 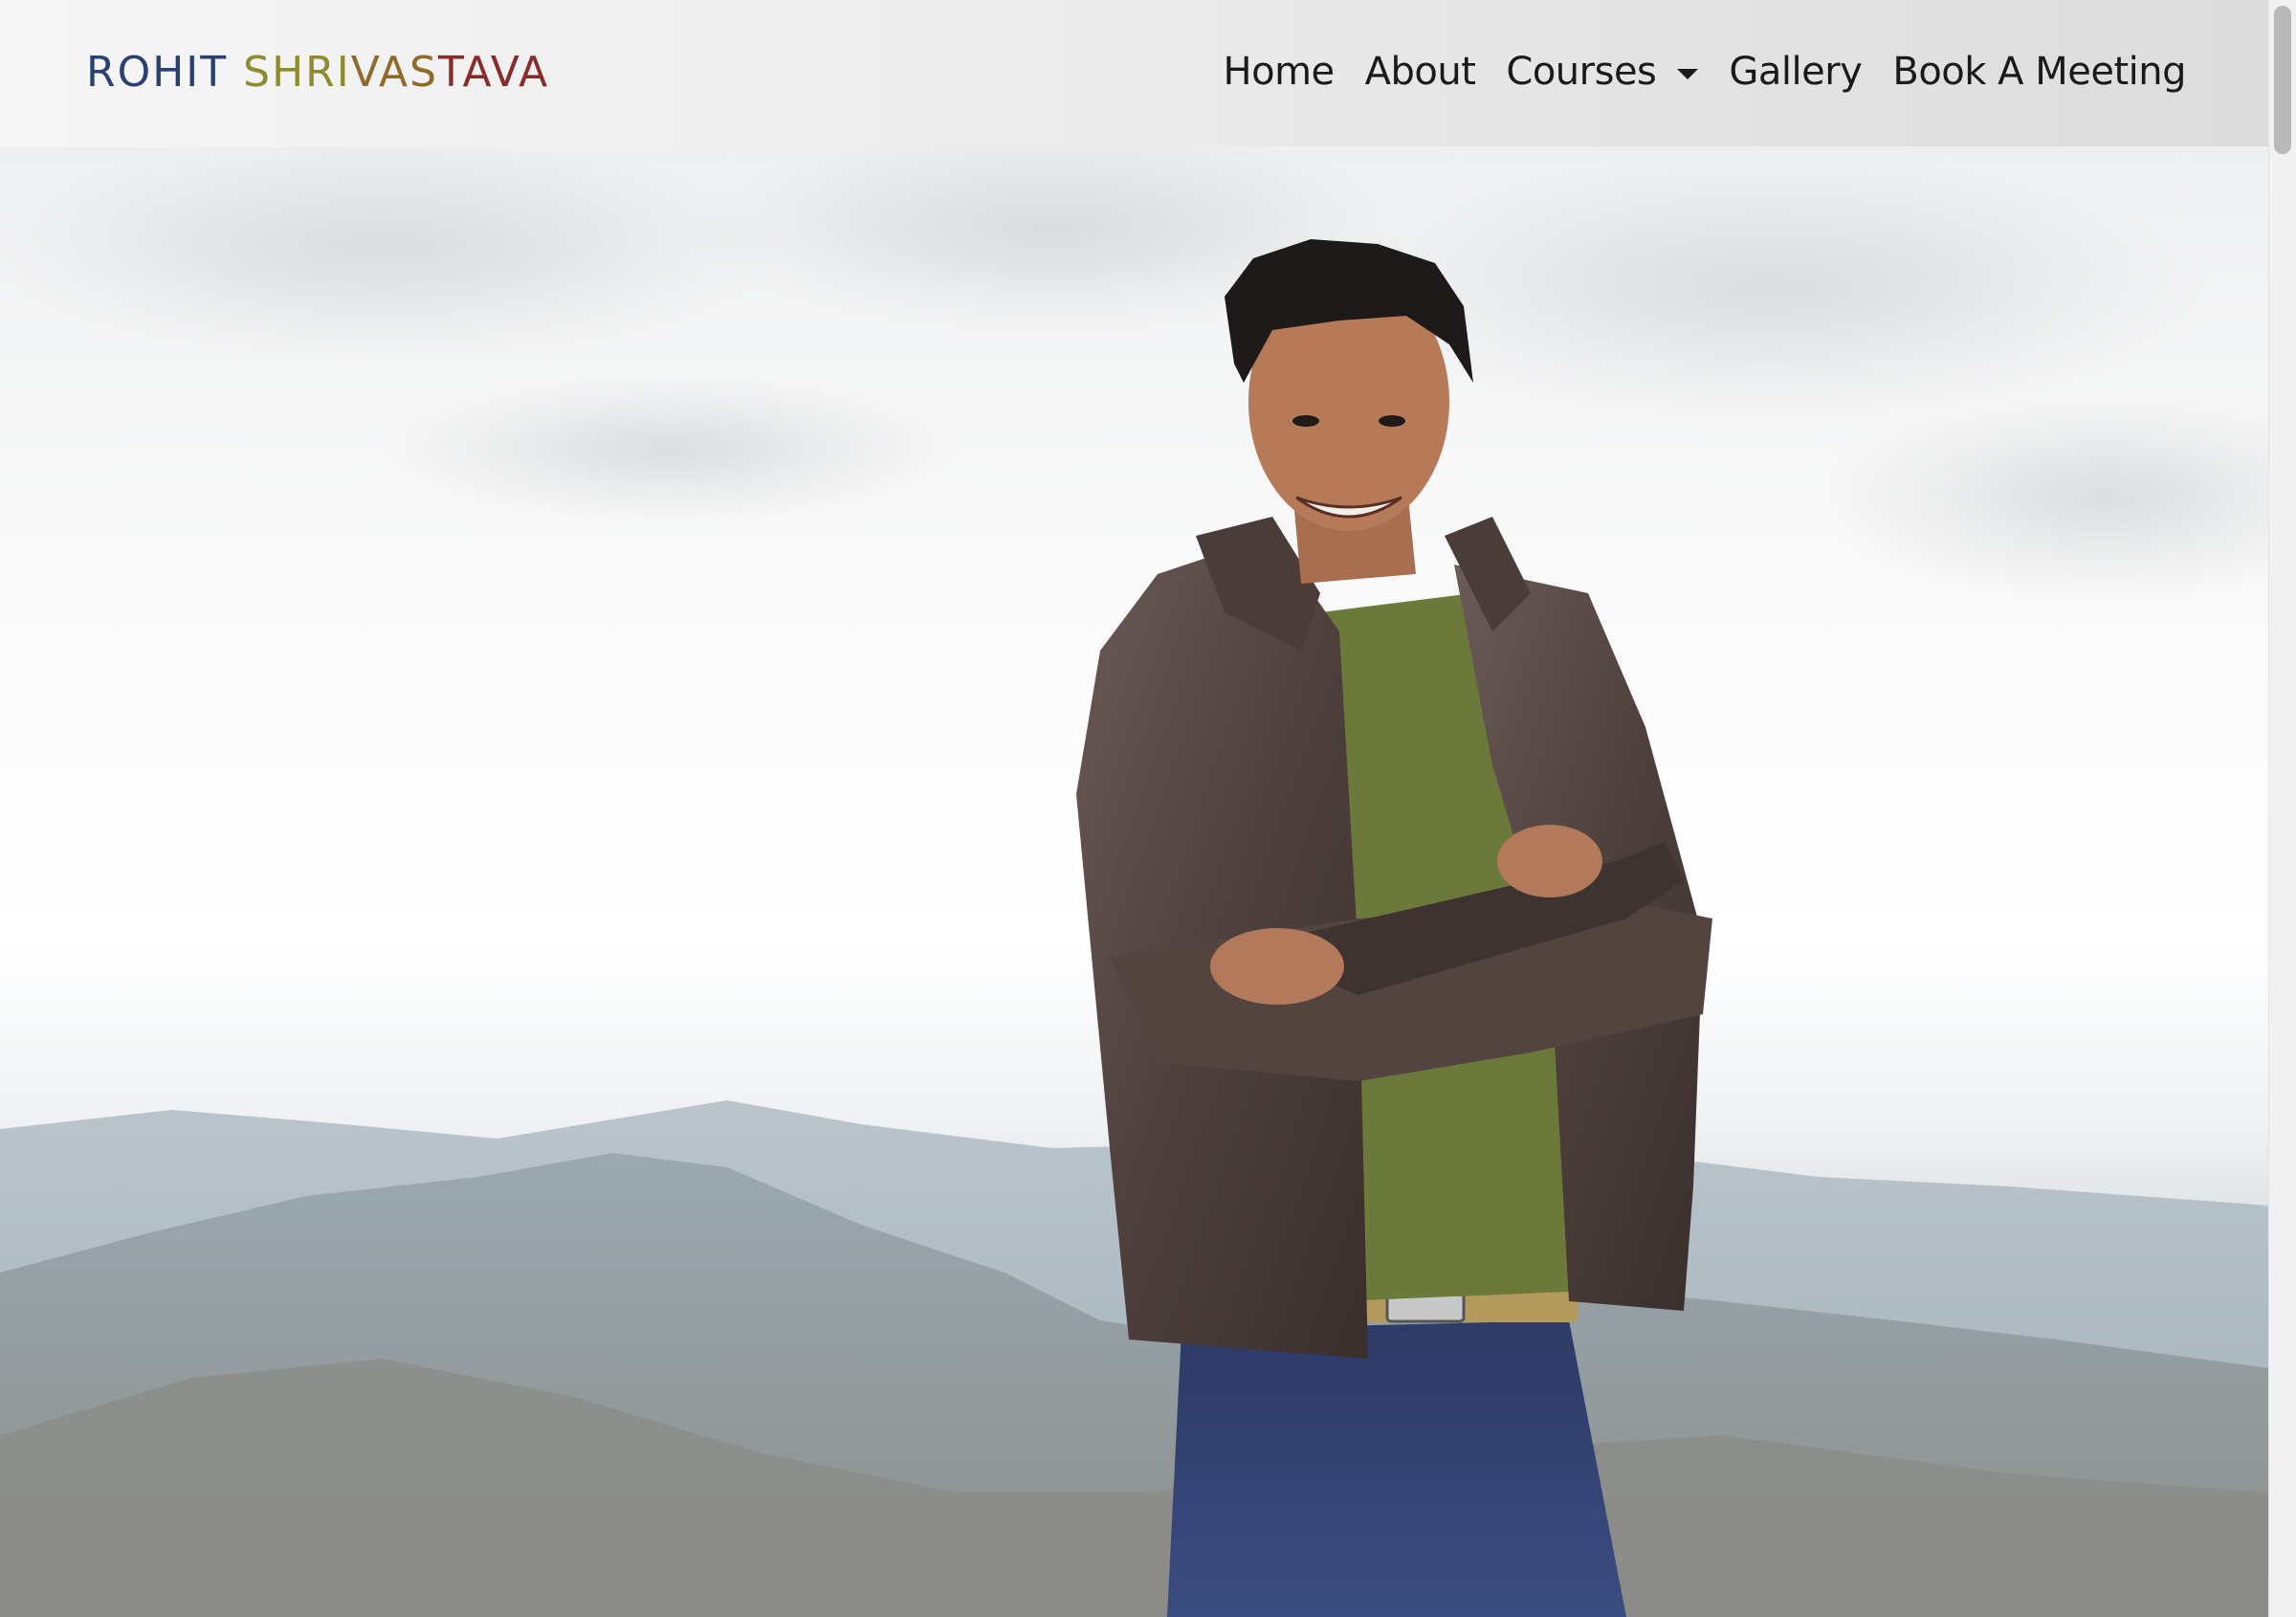 What do you see at coordinates (1396, 1468) in the screenshot?
I see `person-jeans` at bounding box center [1396, 1468].